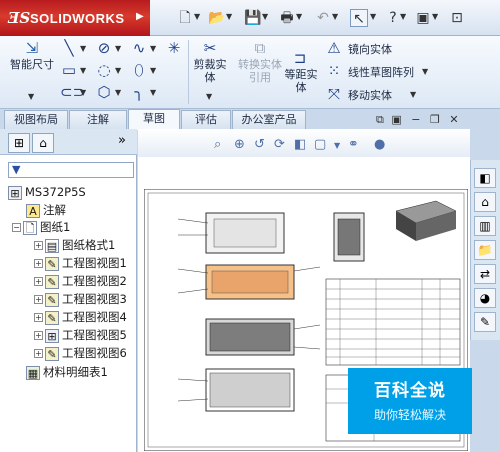 The image size is (500, 452). I want to click on close-icon: ✕, so click(453, 119).